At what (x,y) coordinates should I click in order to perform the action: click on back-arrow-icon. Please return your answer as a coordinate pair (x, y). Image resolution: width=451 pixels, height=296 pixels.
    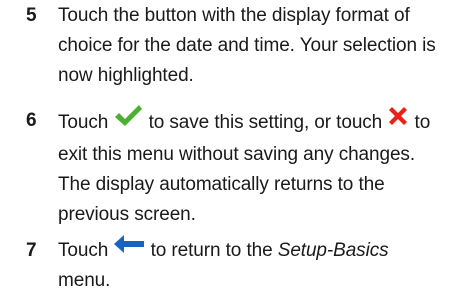
    Looking at the image, I should click on (129, 249).